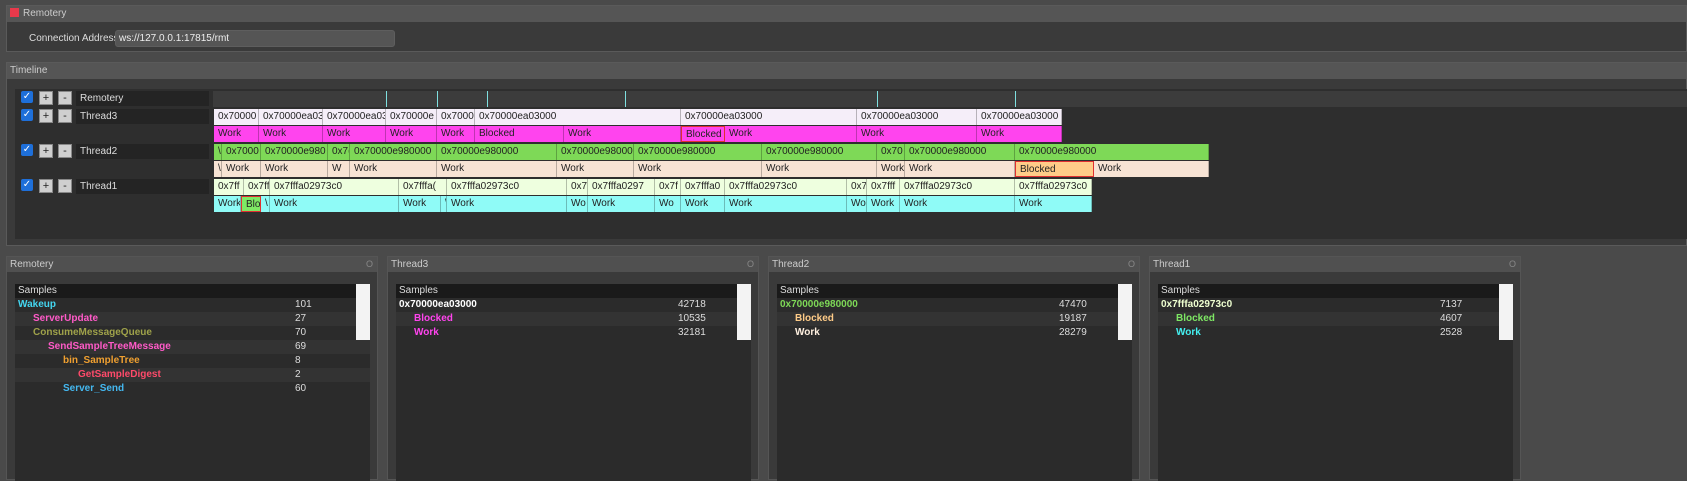  What do you see at coordinates (573, 319) in the screenshot?
I see `sample-row: Blocked 10535` at bounding box center [573, 319].